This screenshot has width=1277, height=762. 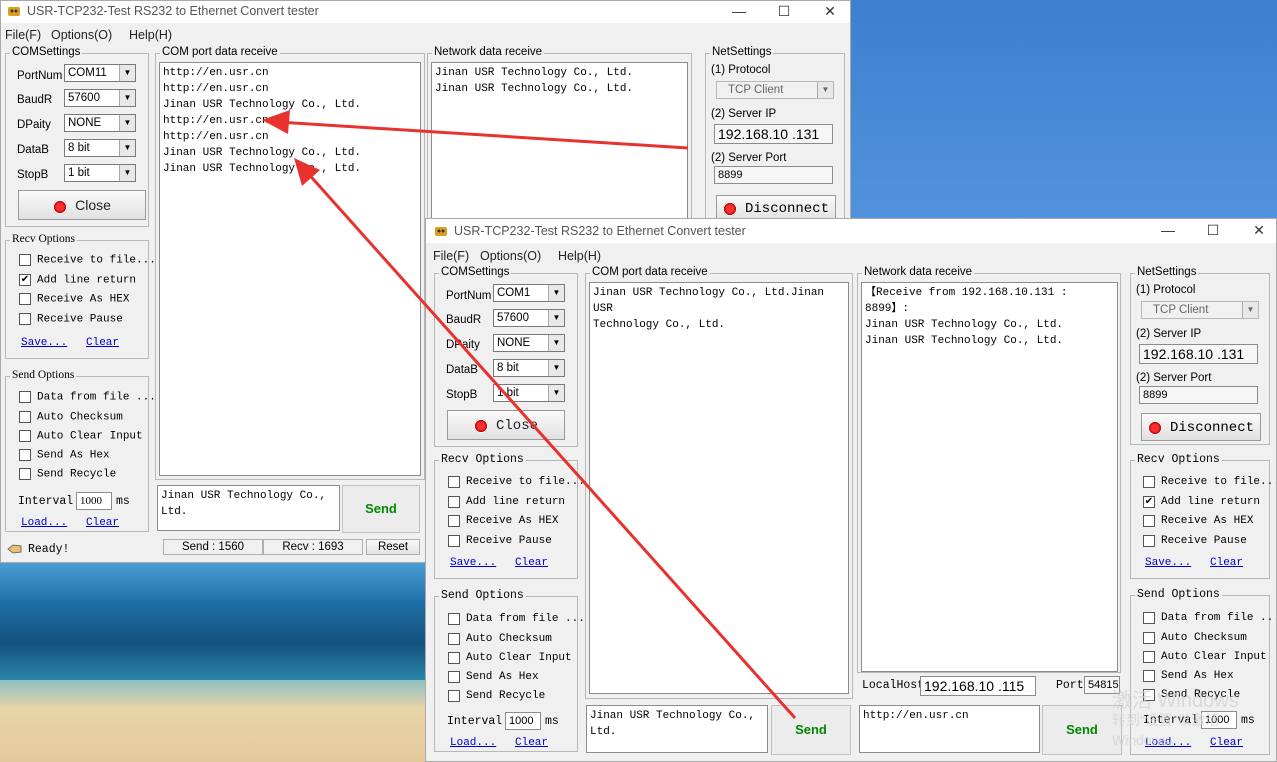 What do you see at coordinates (529, 293) in the screenshot?
I see `portnum-select: COM1 ▼` at bounding box center [529, 293].